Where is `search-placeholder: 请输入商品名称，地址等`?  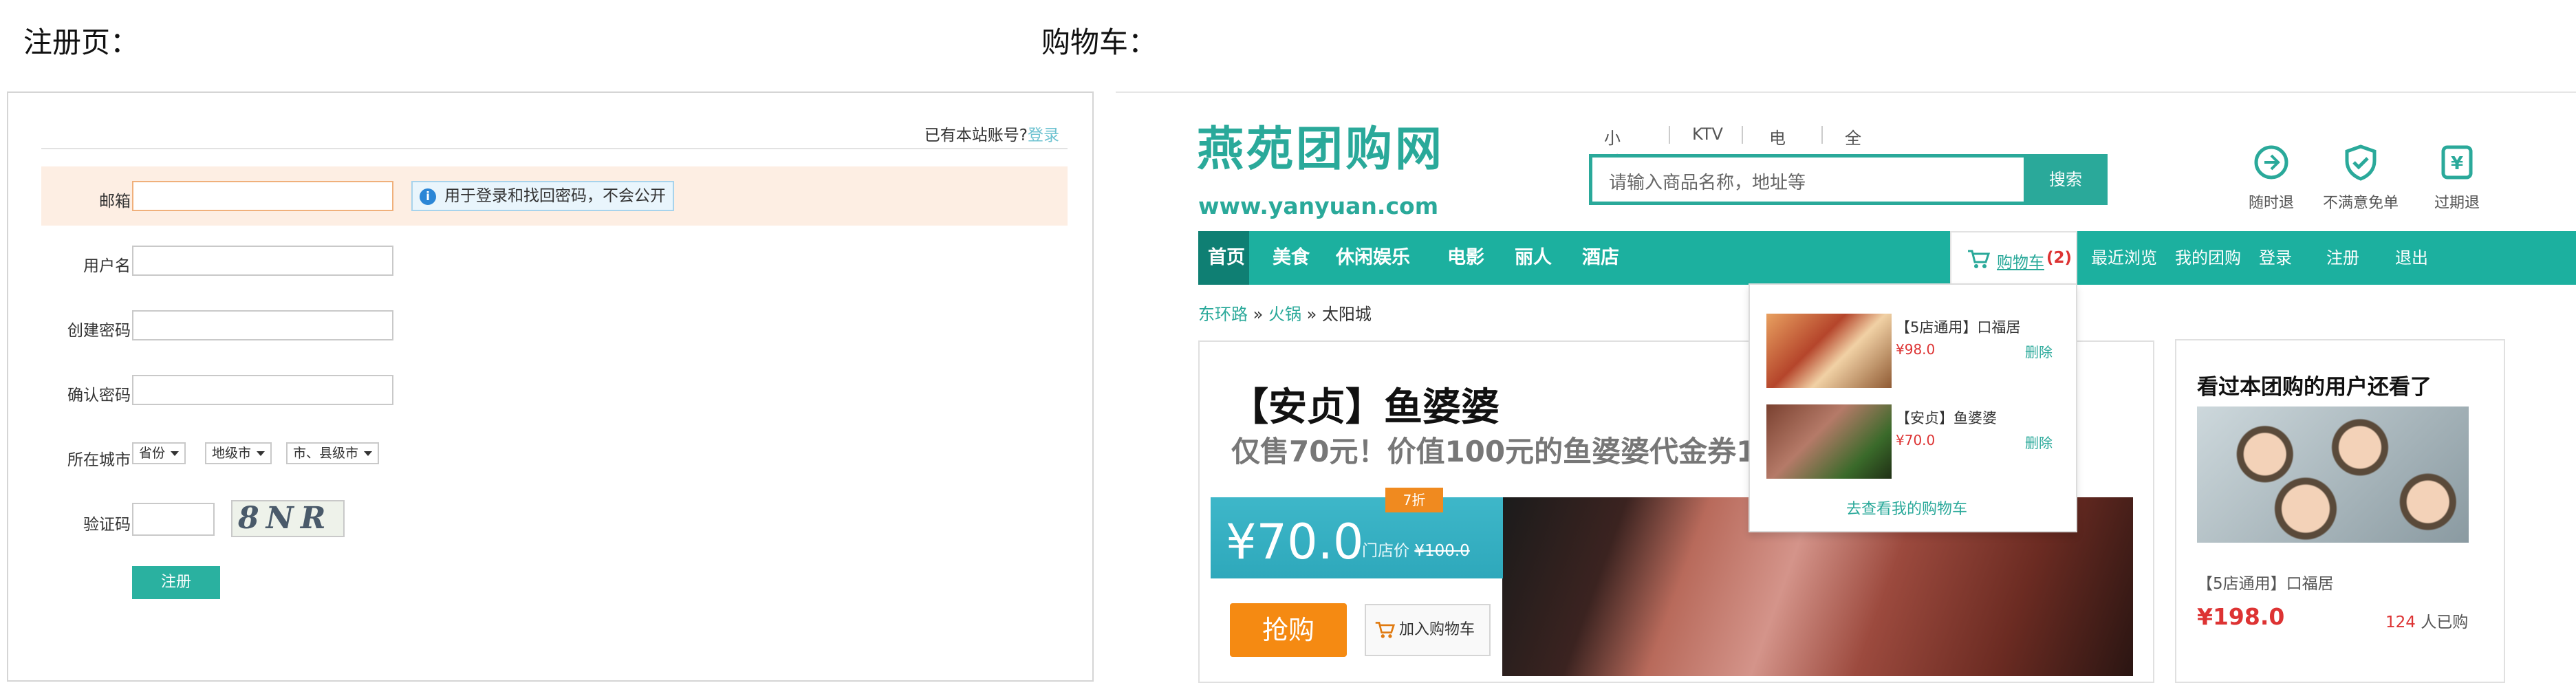
search-placeholder: 请输入商品名称，地址等 is located at coordinates (1707, 183).